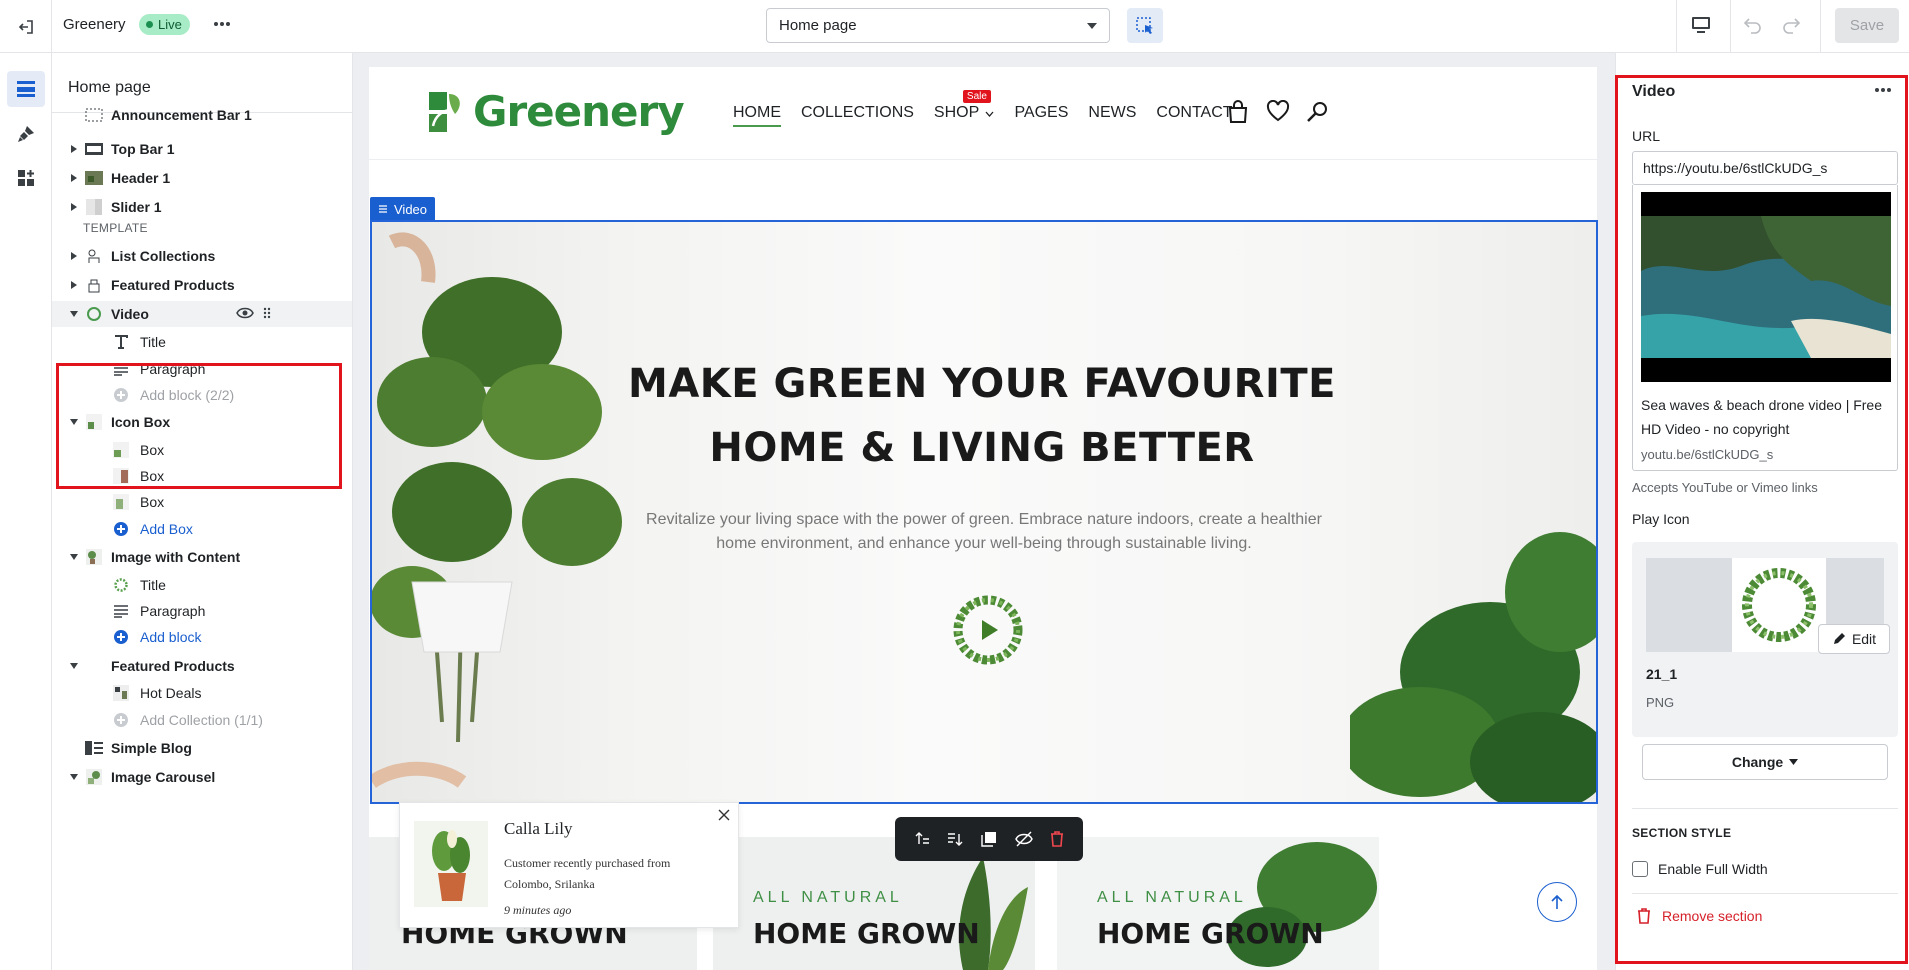 The height and width of the screenshot is (970, 1909). What do you see at coordinates (538, 829) in the screenshot?
I see `popup-product-name: Calla Lily` at bounding box center [538, 829].